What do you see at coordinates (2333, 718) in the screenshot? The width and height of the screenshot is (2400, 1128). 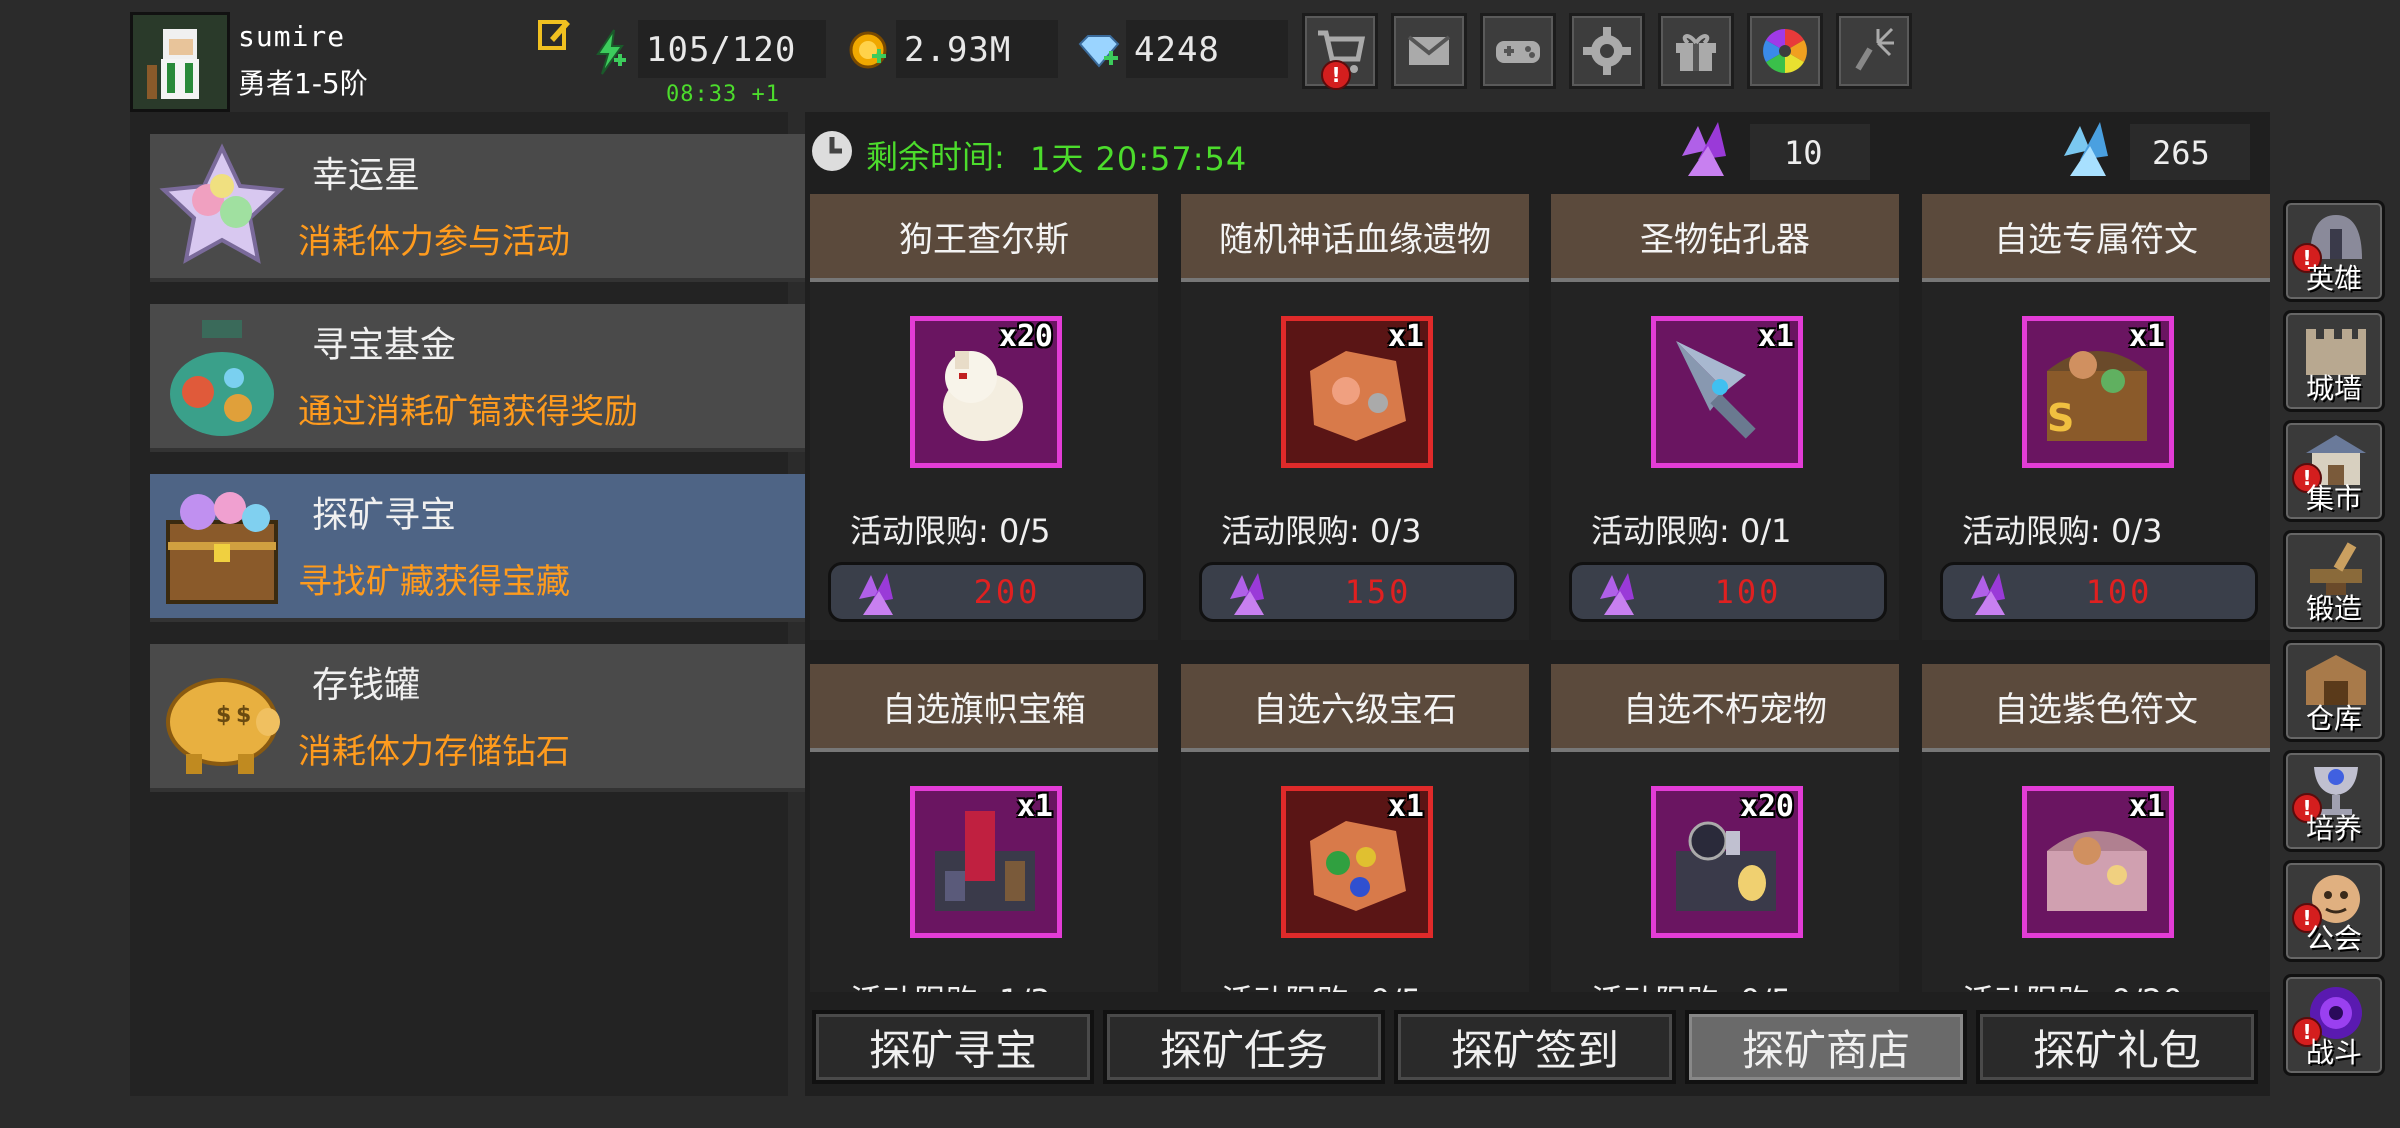 I see `nav-label: 仓库` at bounding box center [2333, 718].